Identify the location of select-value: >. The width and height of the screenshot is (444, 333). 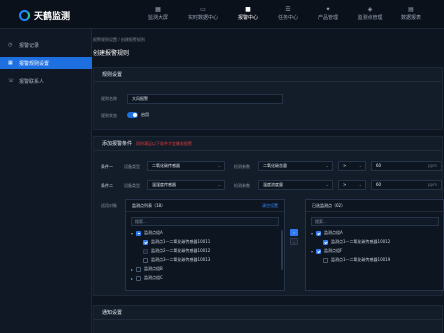
(345, 184).